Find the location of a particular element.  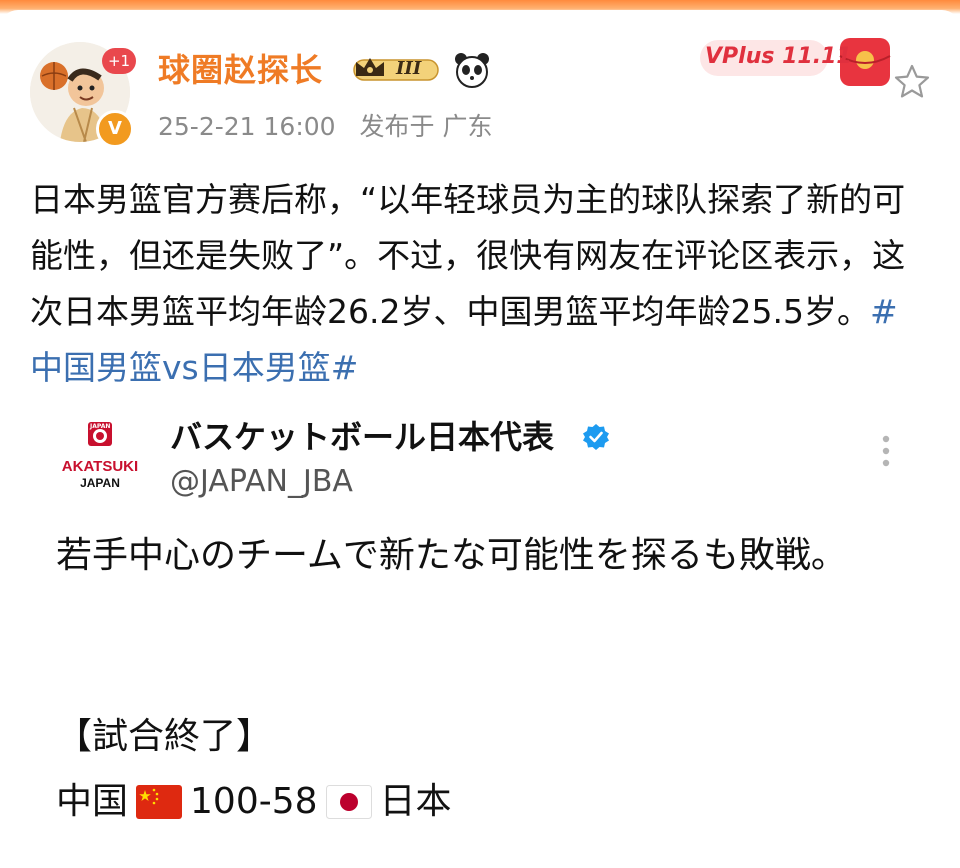

level-badge: III is located at coordinates (396, 70).